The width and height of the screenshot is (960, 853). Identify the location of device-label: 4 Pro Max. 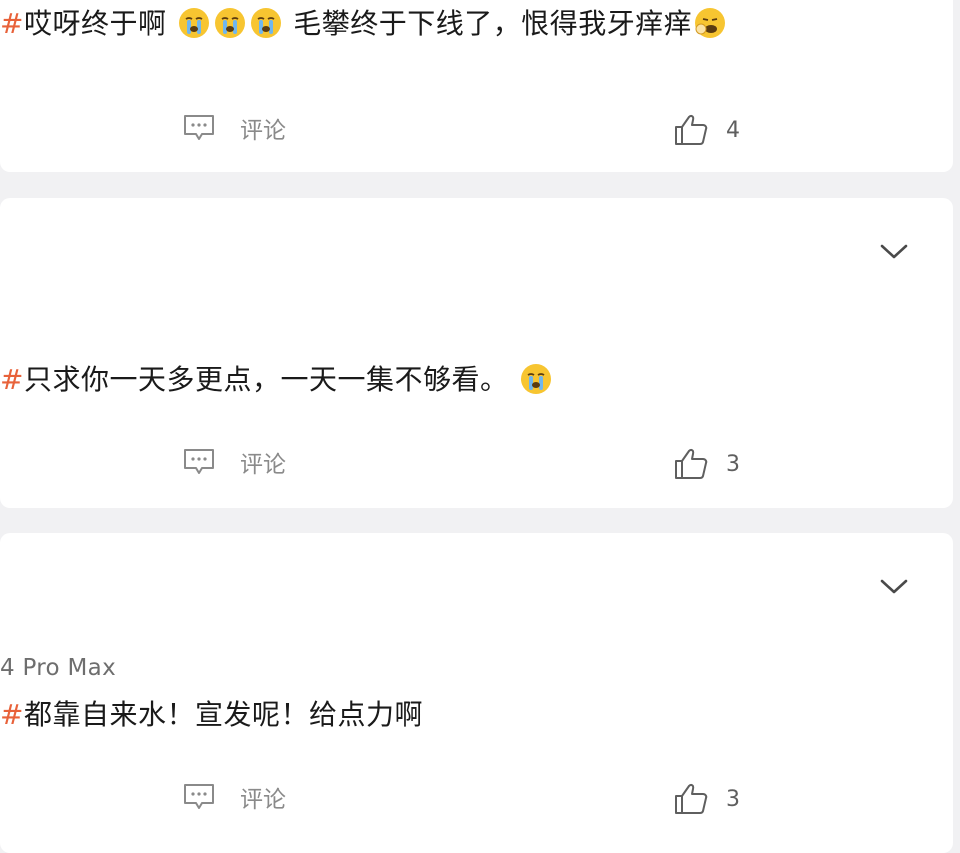
(58, 668).